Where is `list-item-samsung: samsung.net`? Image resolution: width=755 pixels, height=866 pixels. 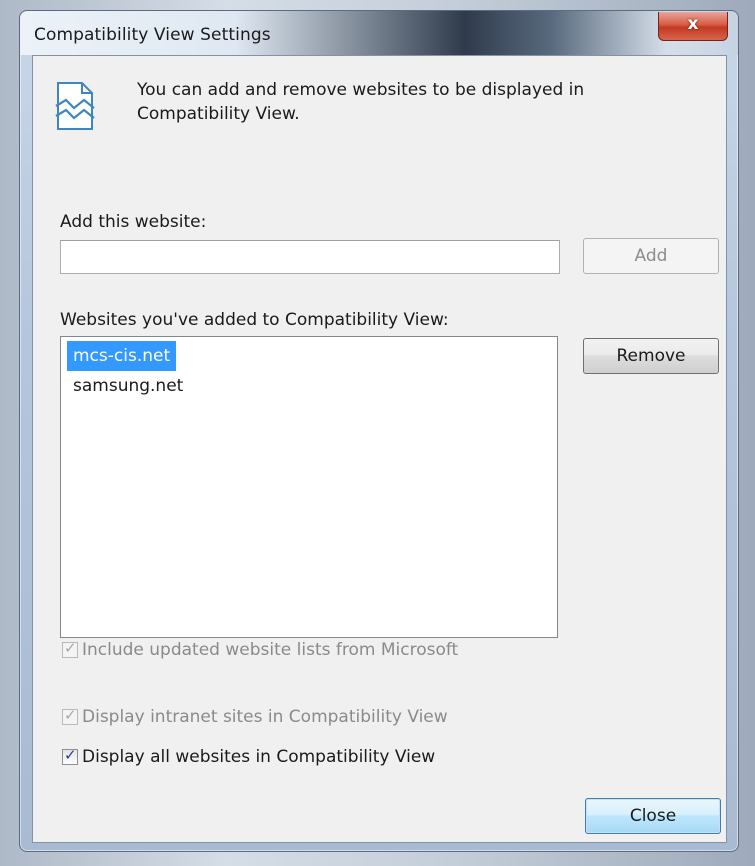 list-item-samsung: samsung.net is located at coordinates (128, 386).